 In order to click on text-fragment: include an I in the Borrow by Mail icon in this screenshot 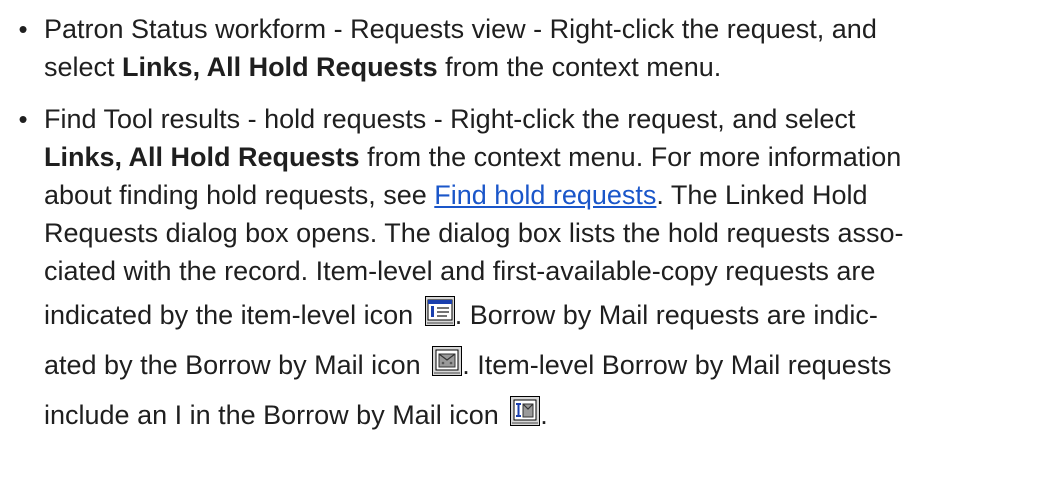, I will do `click(275, 415)`.